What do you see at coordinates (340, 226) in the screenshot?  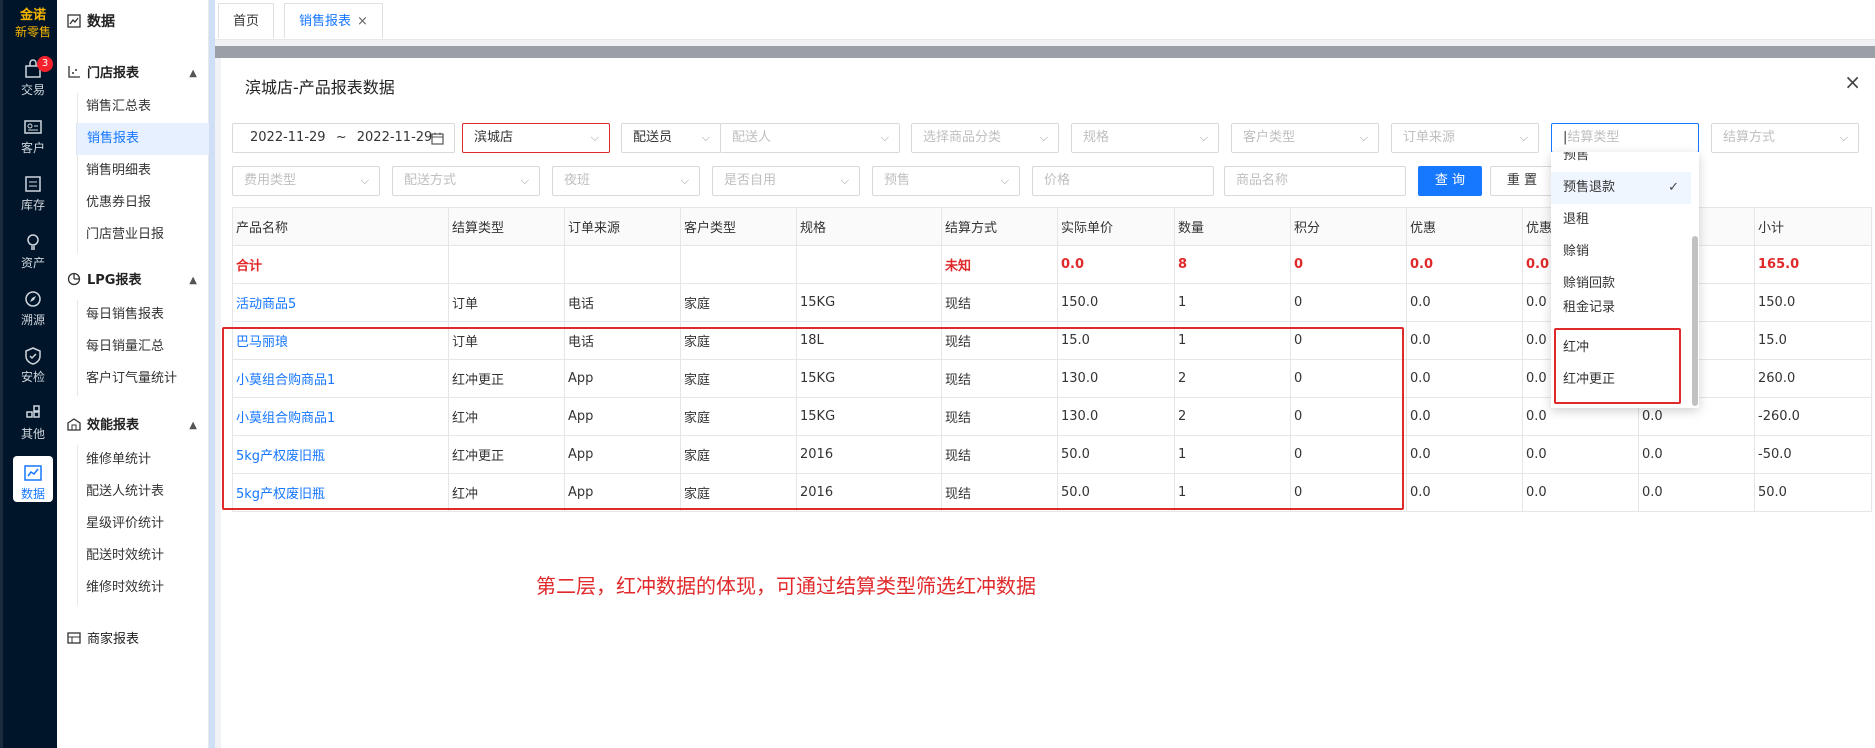 I see `column-header: 产品名称` at bounding box center [340, 226].